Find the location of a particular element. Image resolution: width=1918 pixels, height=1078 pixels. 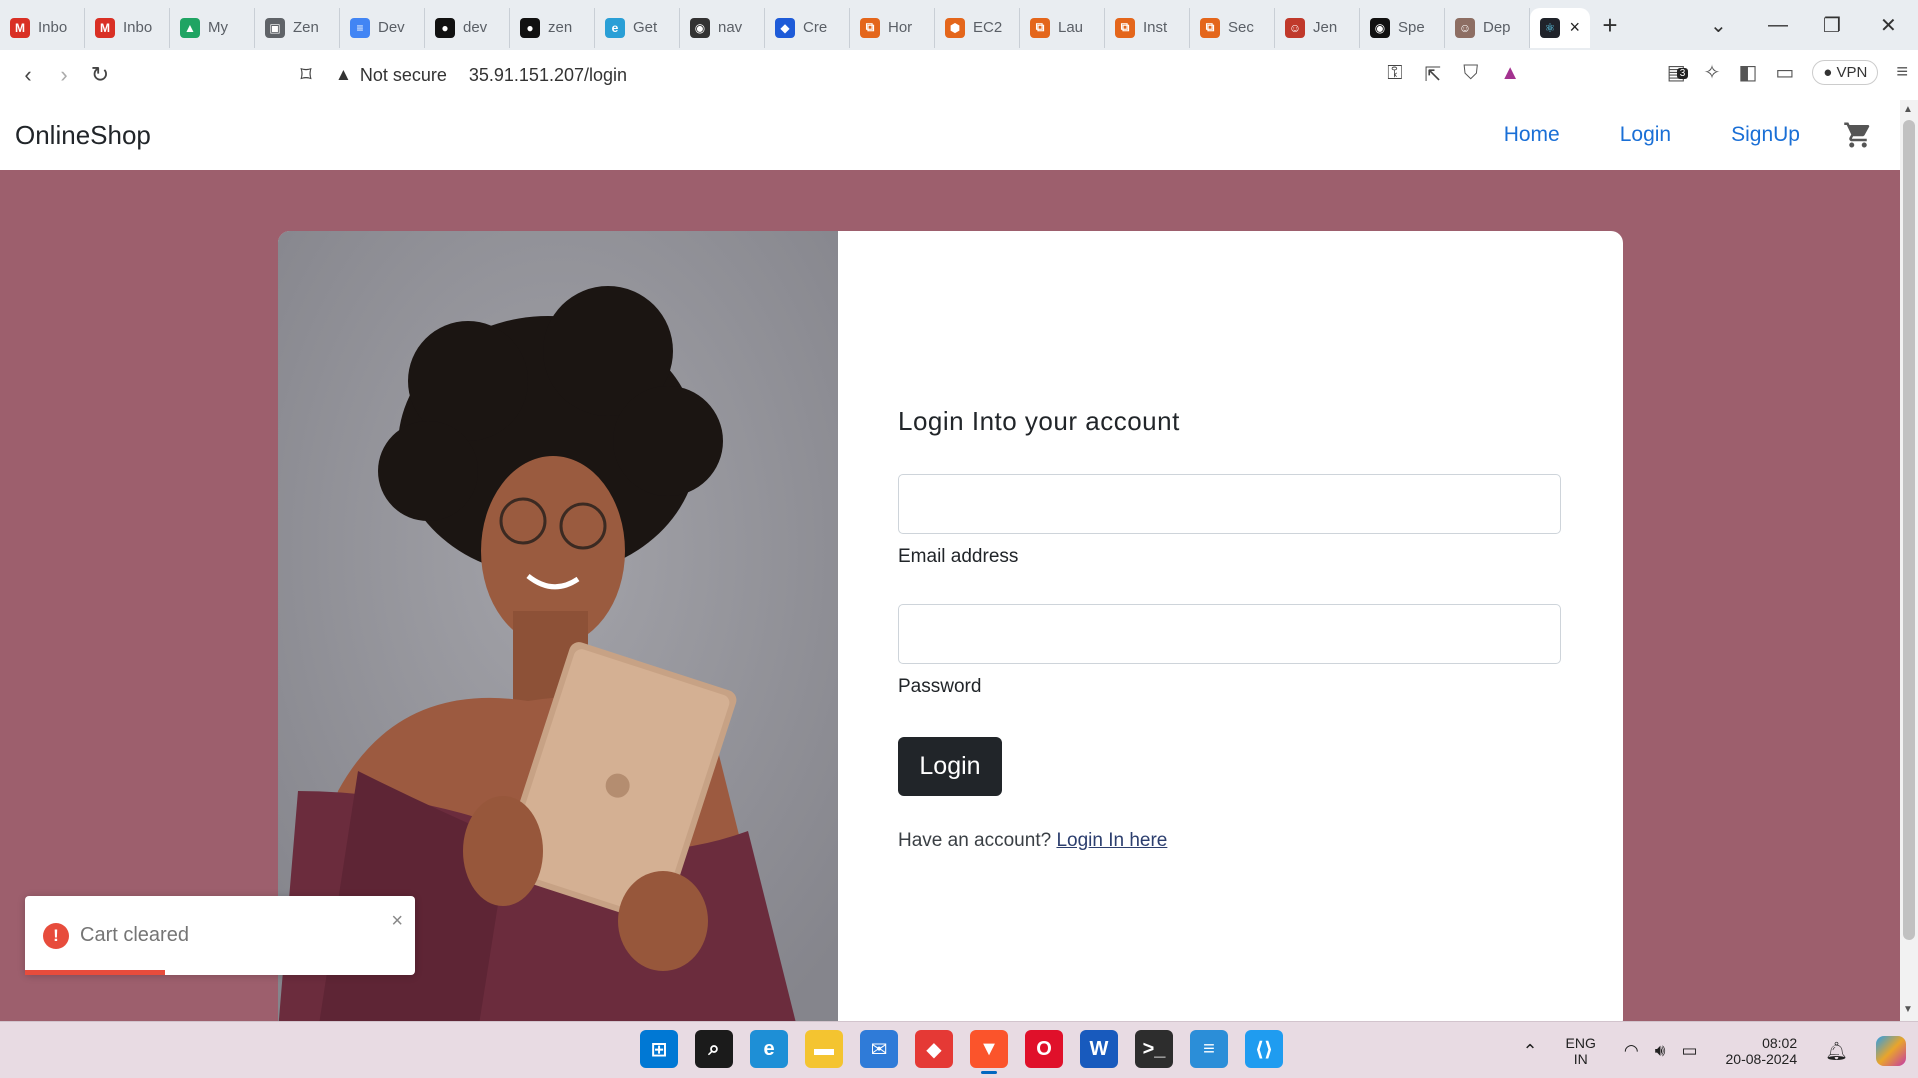

nav-home-link: Home is located at coordinates (1532, 135).